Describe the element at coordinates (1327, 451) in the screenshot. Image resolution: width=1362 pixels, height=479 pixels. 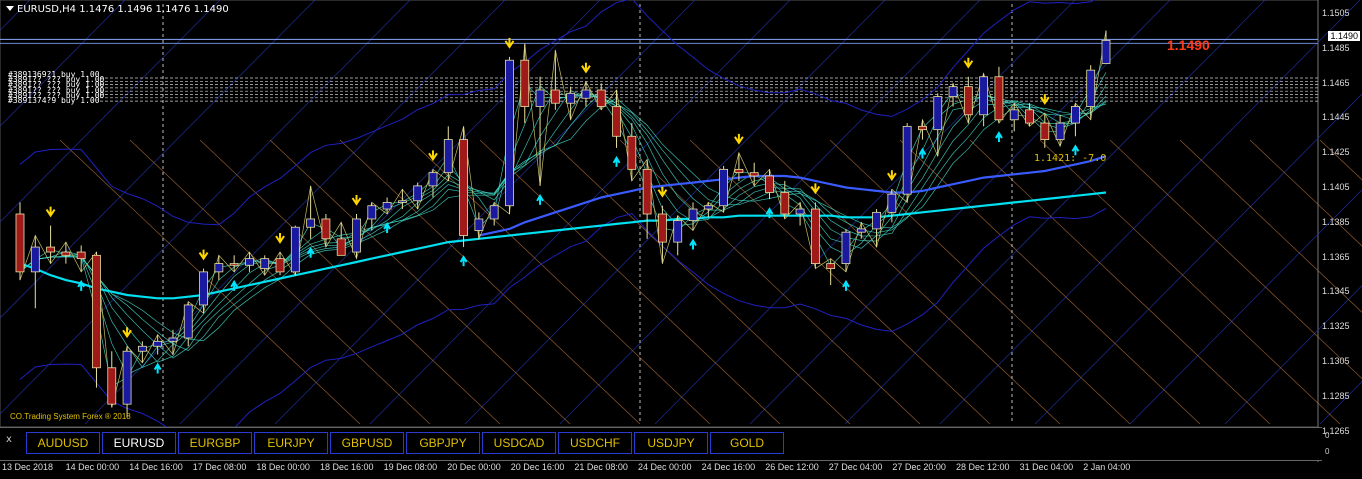
I see `sub-axis-bottom: 0` at that location.